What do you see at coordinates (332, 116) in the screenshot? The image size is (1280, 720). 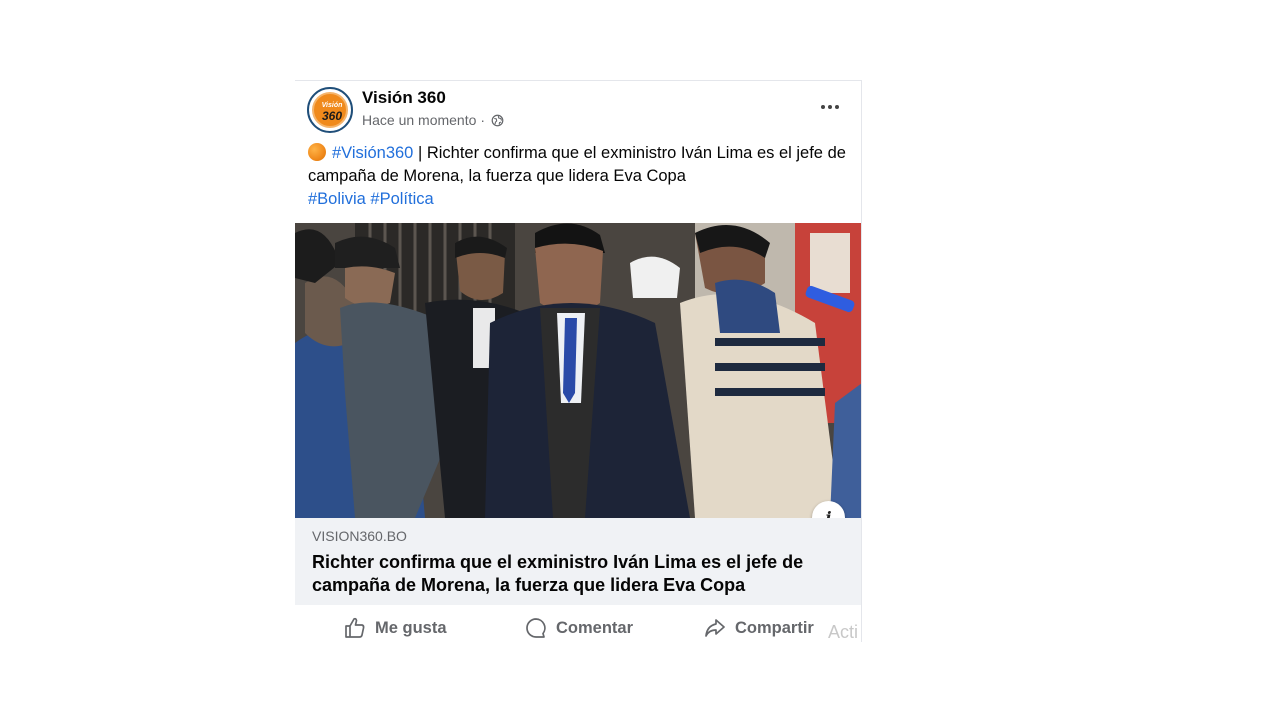 I see `avatar-logo-number: 360` at bounding box center [332, 116].